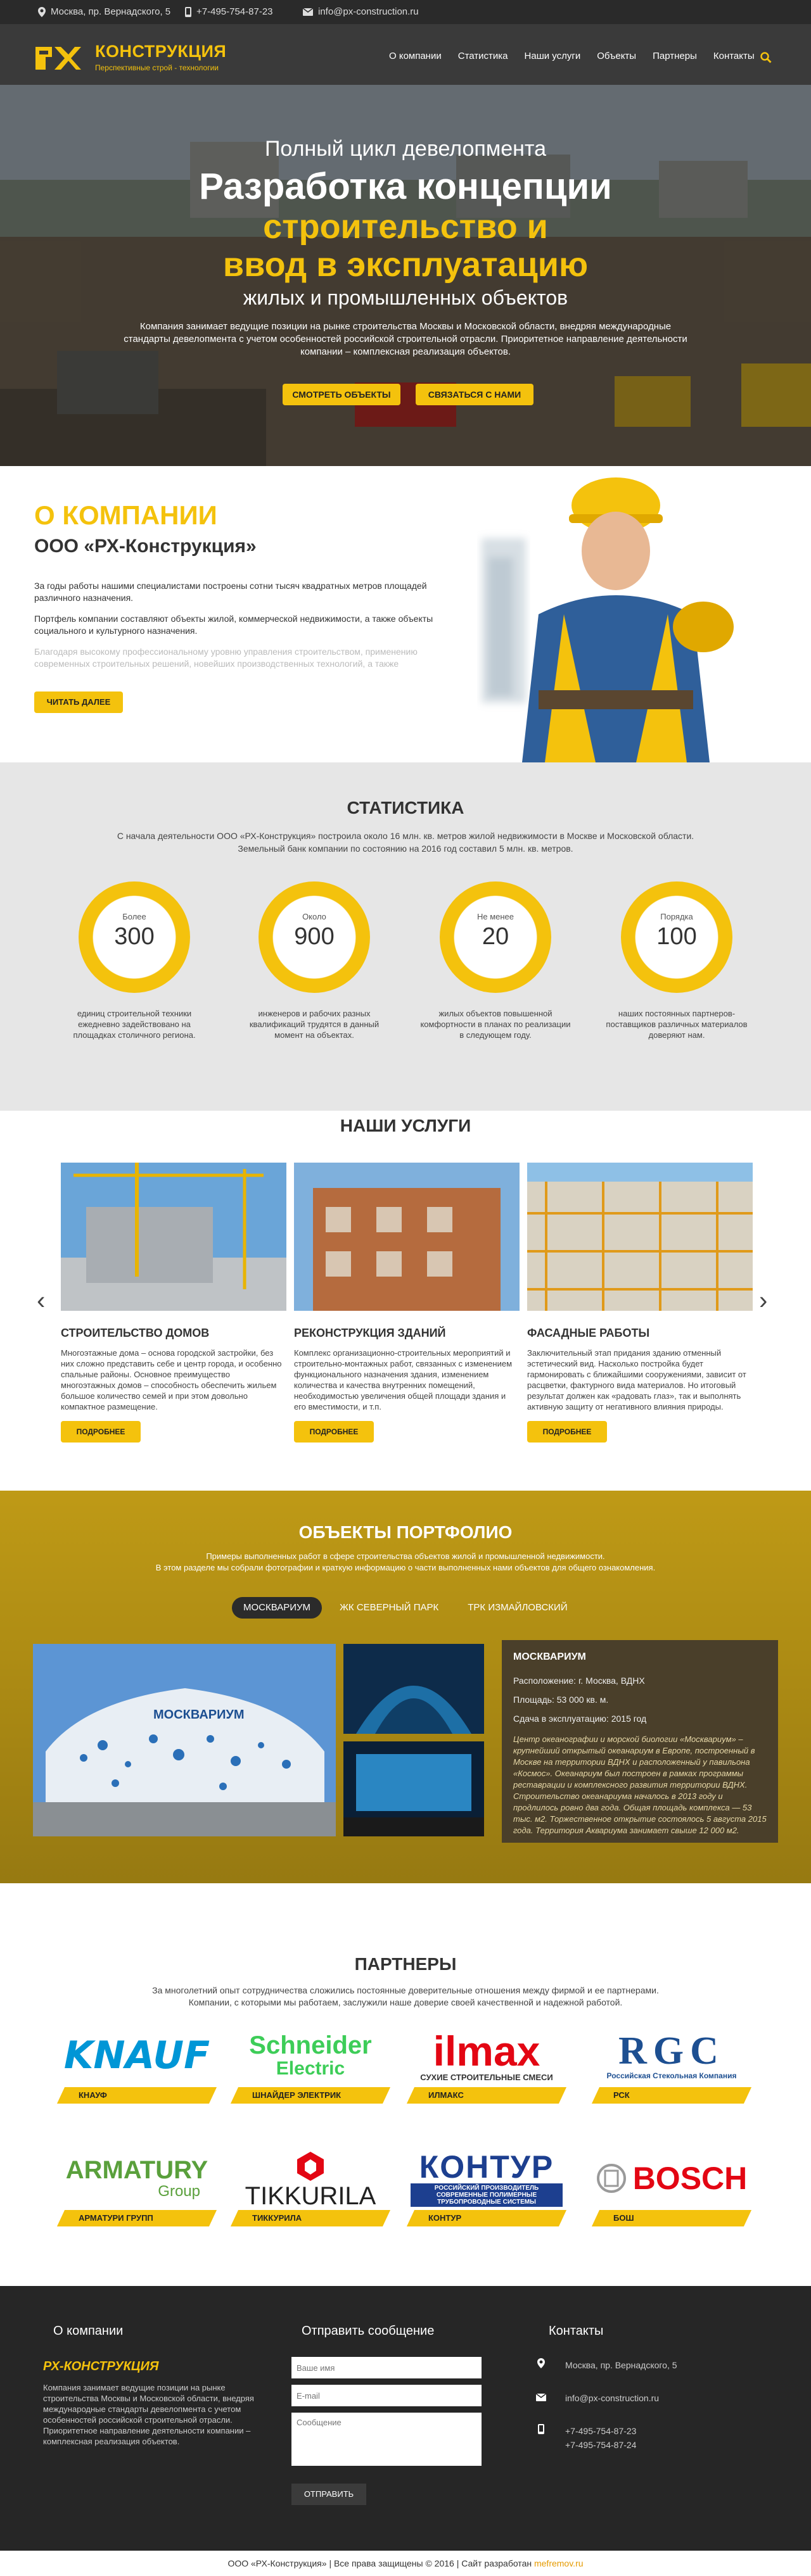 The width and height of the screenshot is (811, 2576). Describe the element at coordinates (672, 2178) in the screenshot. I see `bosch-logo: BOSCH` at that location.